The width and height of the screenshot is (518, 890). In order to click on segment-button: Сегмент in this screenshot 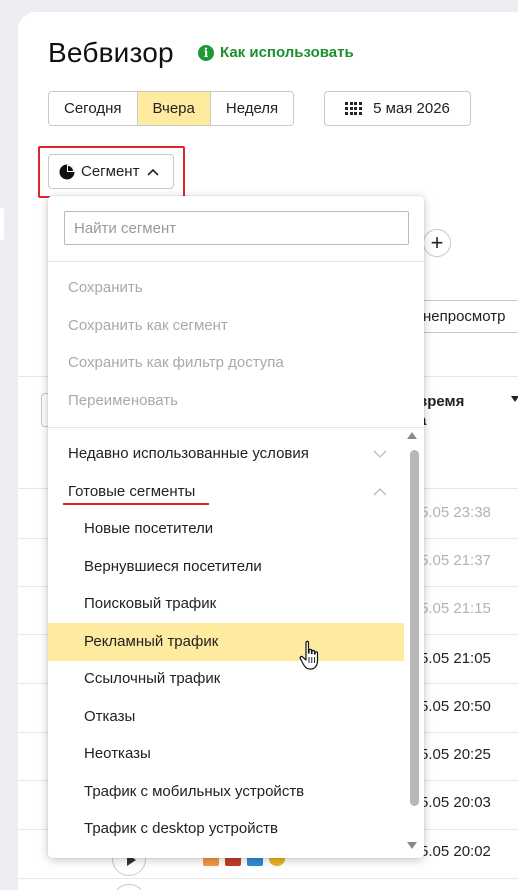, I will do `click(111, 171)`.